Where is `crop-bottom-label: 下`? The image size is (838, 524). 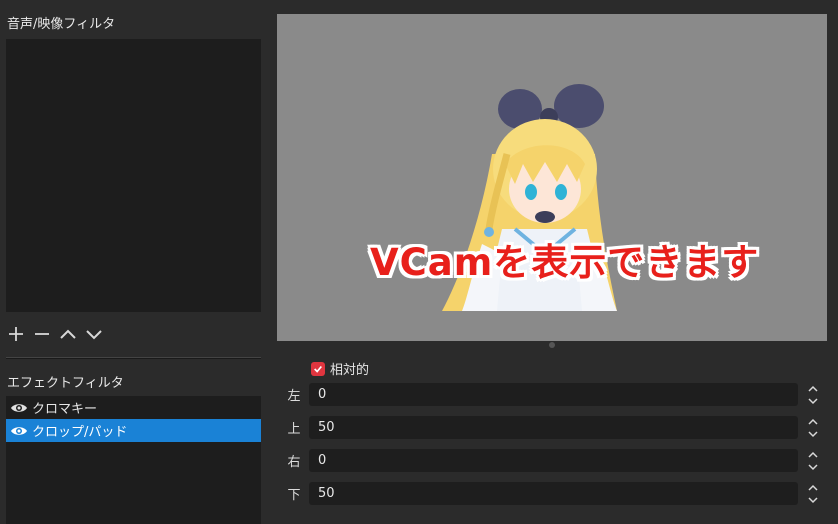
crop-bottom-label: 下 is located at coordinates (294, 495).